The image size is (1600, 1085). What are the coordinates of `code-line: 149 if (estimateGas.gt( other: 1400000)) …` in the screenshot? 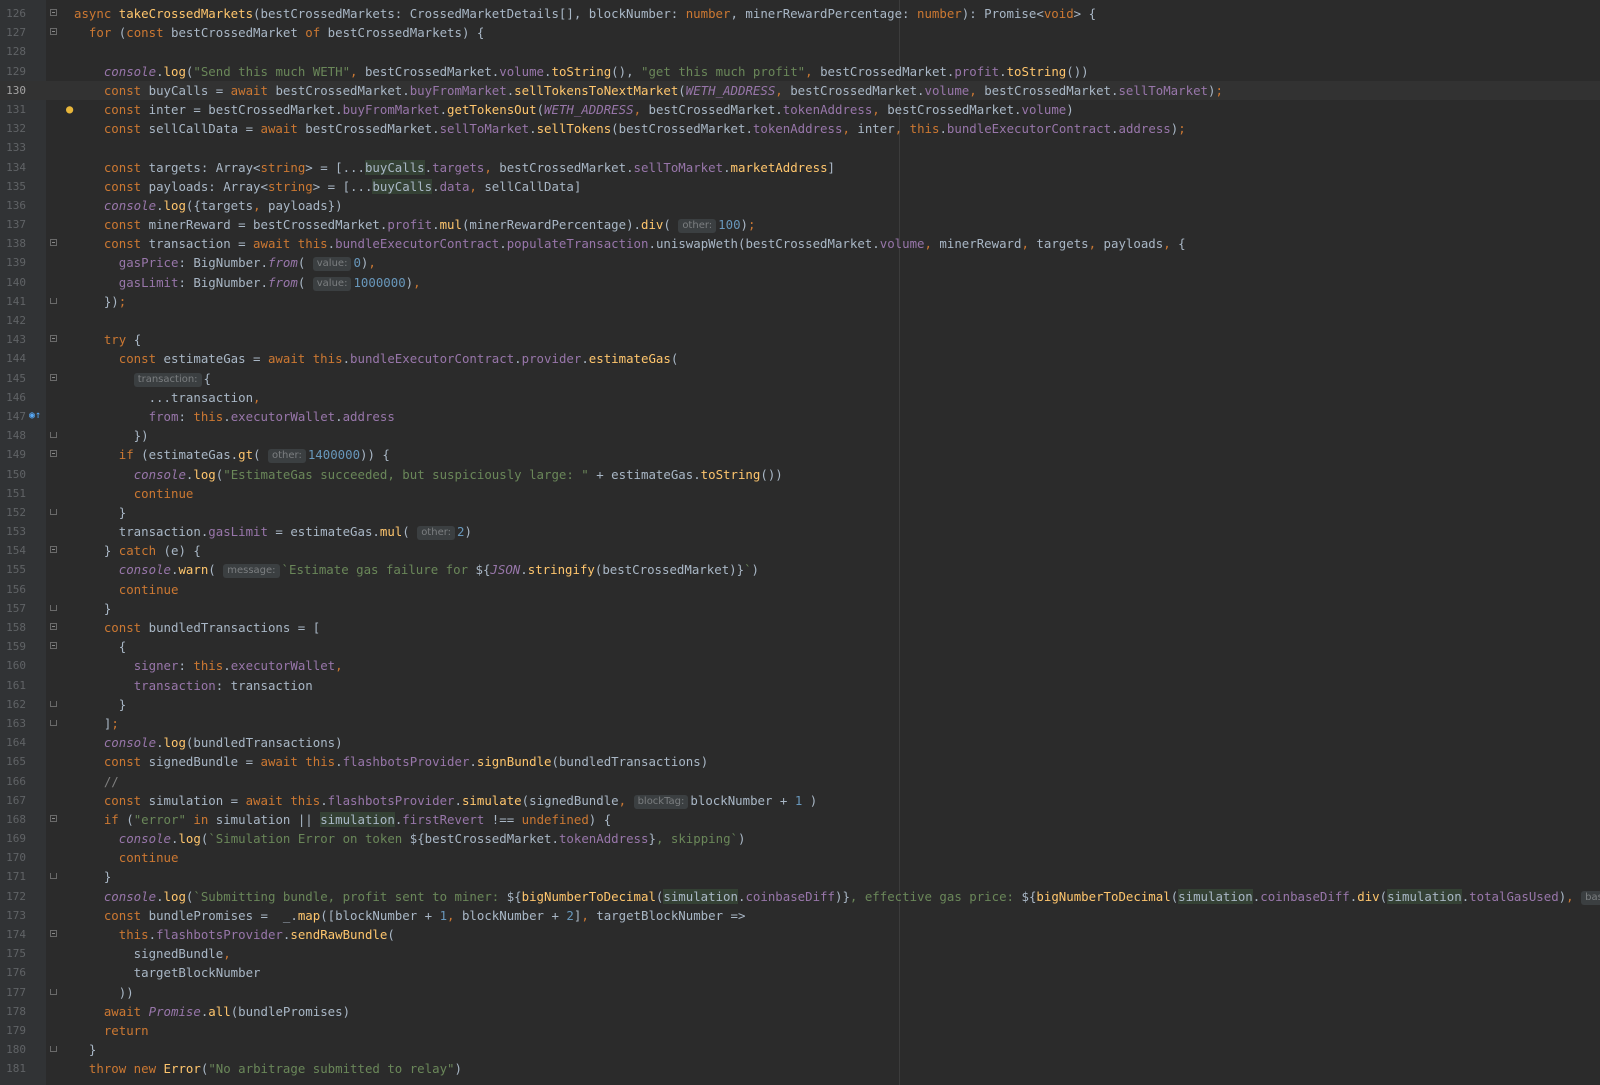 It's located at (800, 454).